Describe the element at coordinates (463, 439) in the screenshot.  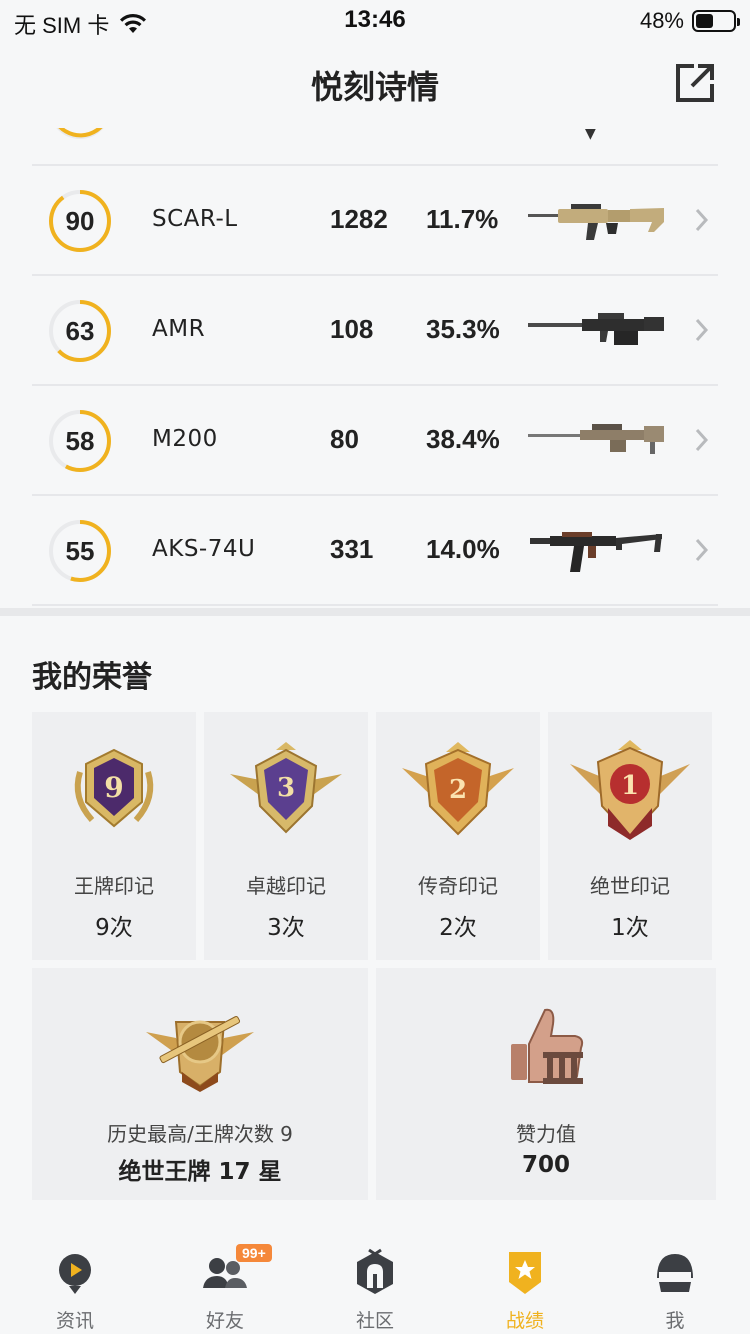
I see `weapon-rate: 38.4%` at that location.